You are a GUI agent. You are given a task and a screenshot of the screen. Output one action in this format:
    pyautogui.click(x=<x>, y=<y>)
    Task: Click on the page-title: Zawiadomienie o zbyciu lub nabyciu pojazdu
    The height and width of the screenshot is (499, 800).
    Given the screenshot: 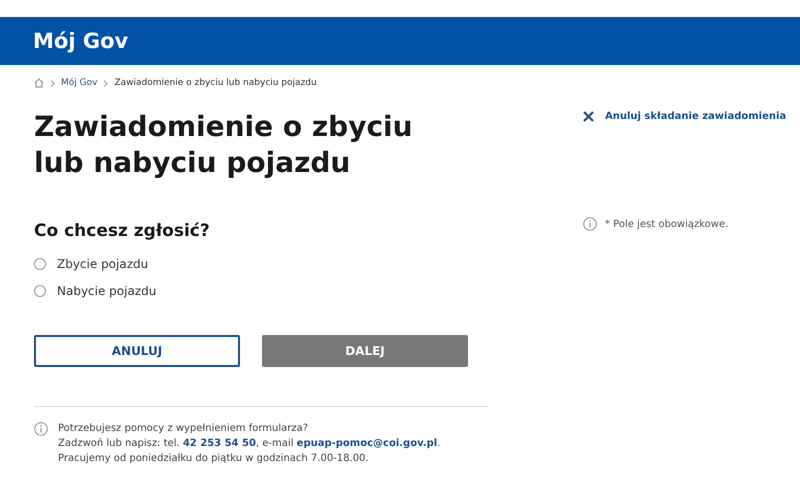 What is the action you would take?
    pyautogui.click(x=224, y=145)
    